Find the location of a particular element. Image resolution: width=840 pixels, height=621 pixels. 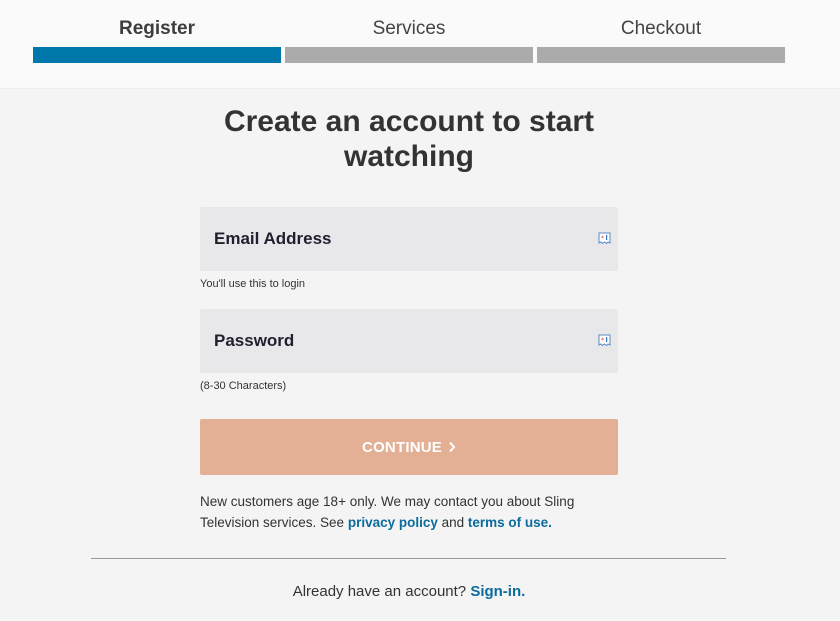

password-field is located at coordinates (409, 341).